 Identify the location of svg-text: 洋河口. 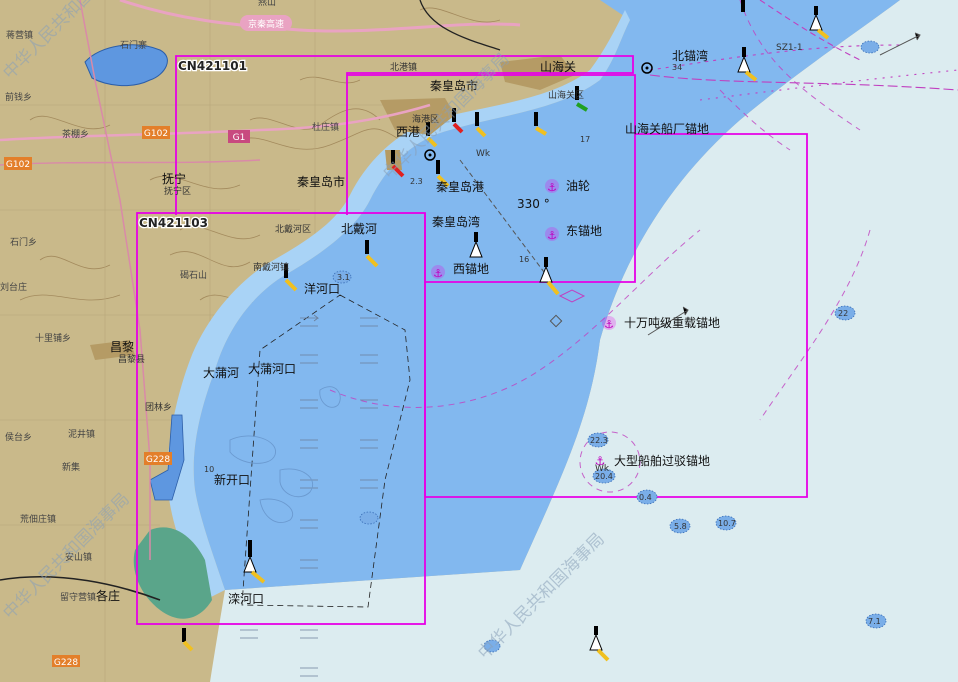
(322, 288).